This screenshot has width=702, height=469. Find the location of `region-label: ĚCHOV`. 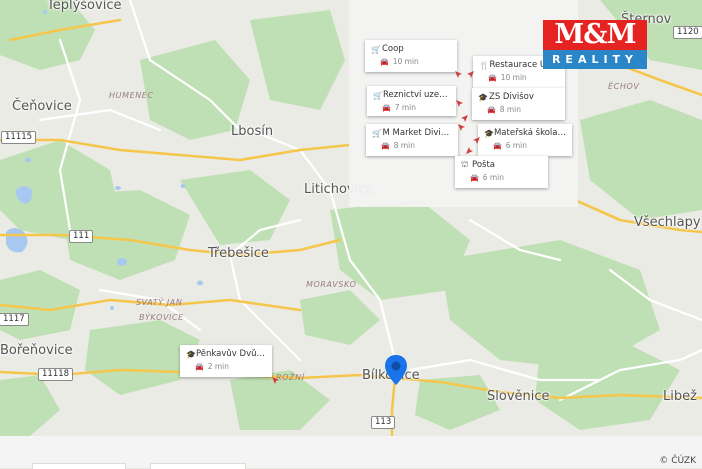

region-label: ĚCHOV is located at coordinates (624, 86).